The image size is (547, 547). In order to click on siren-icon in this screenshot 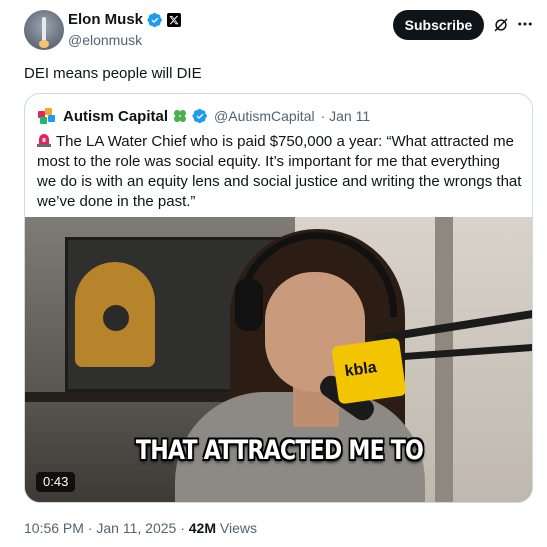, I will do `click(44, 140)`.